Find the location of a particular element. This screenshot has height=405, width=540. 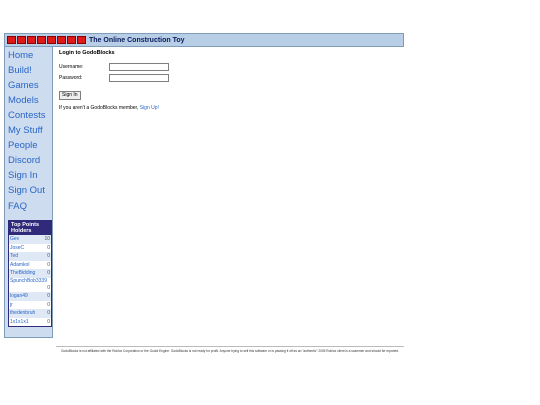

login-heading: Login to GodoBlocks is located at coordinates (87, 53).